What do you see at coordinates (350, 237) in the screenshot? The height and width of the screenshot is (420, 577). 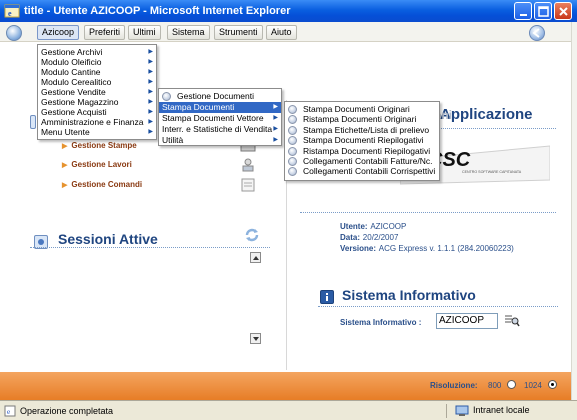 I see `date-label: Data:` at bounding box center [350, 237].